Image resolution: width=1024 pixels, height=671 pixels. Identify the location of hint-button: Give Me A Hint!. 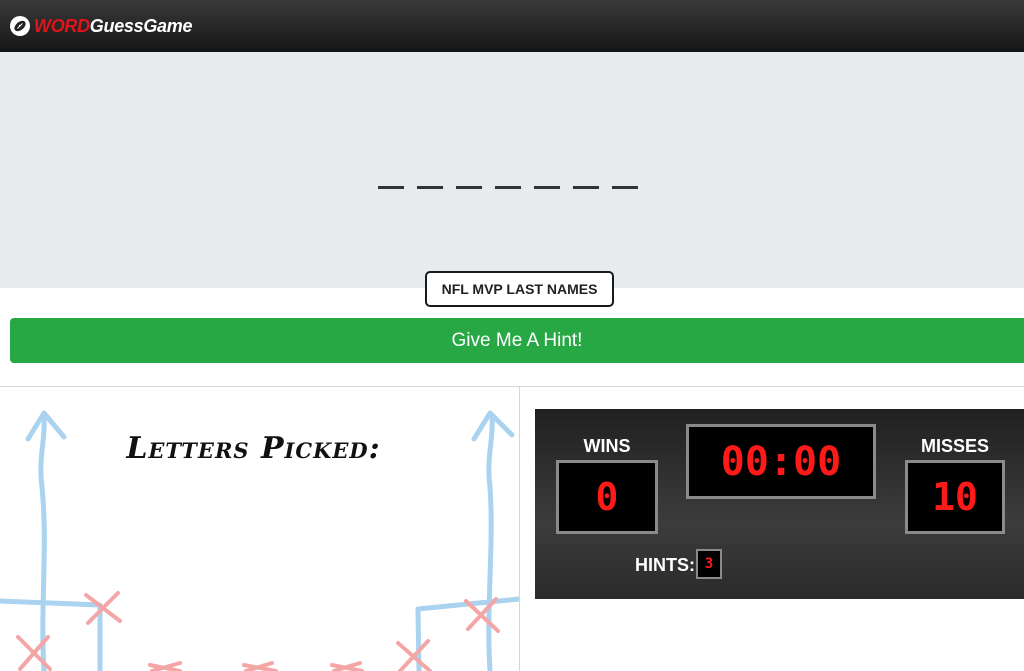
(517, 340).